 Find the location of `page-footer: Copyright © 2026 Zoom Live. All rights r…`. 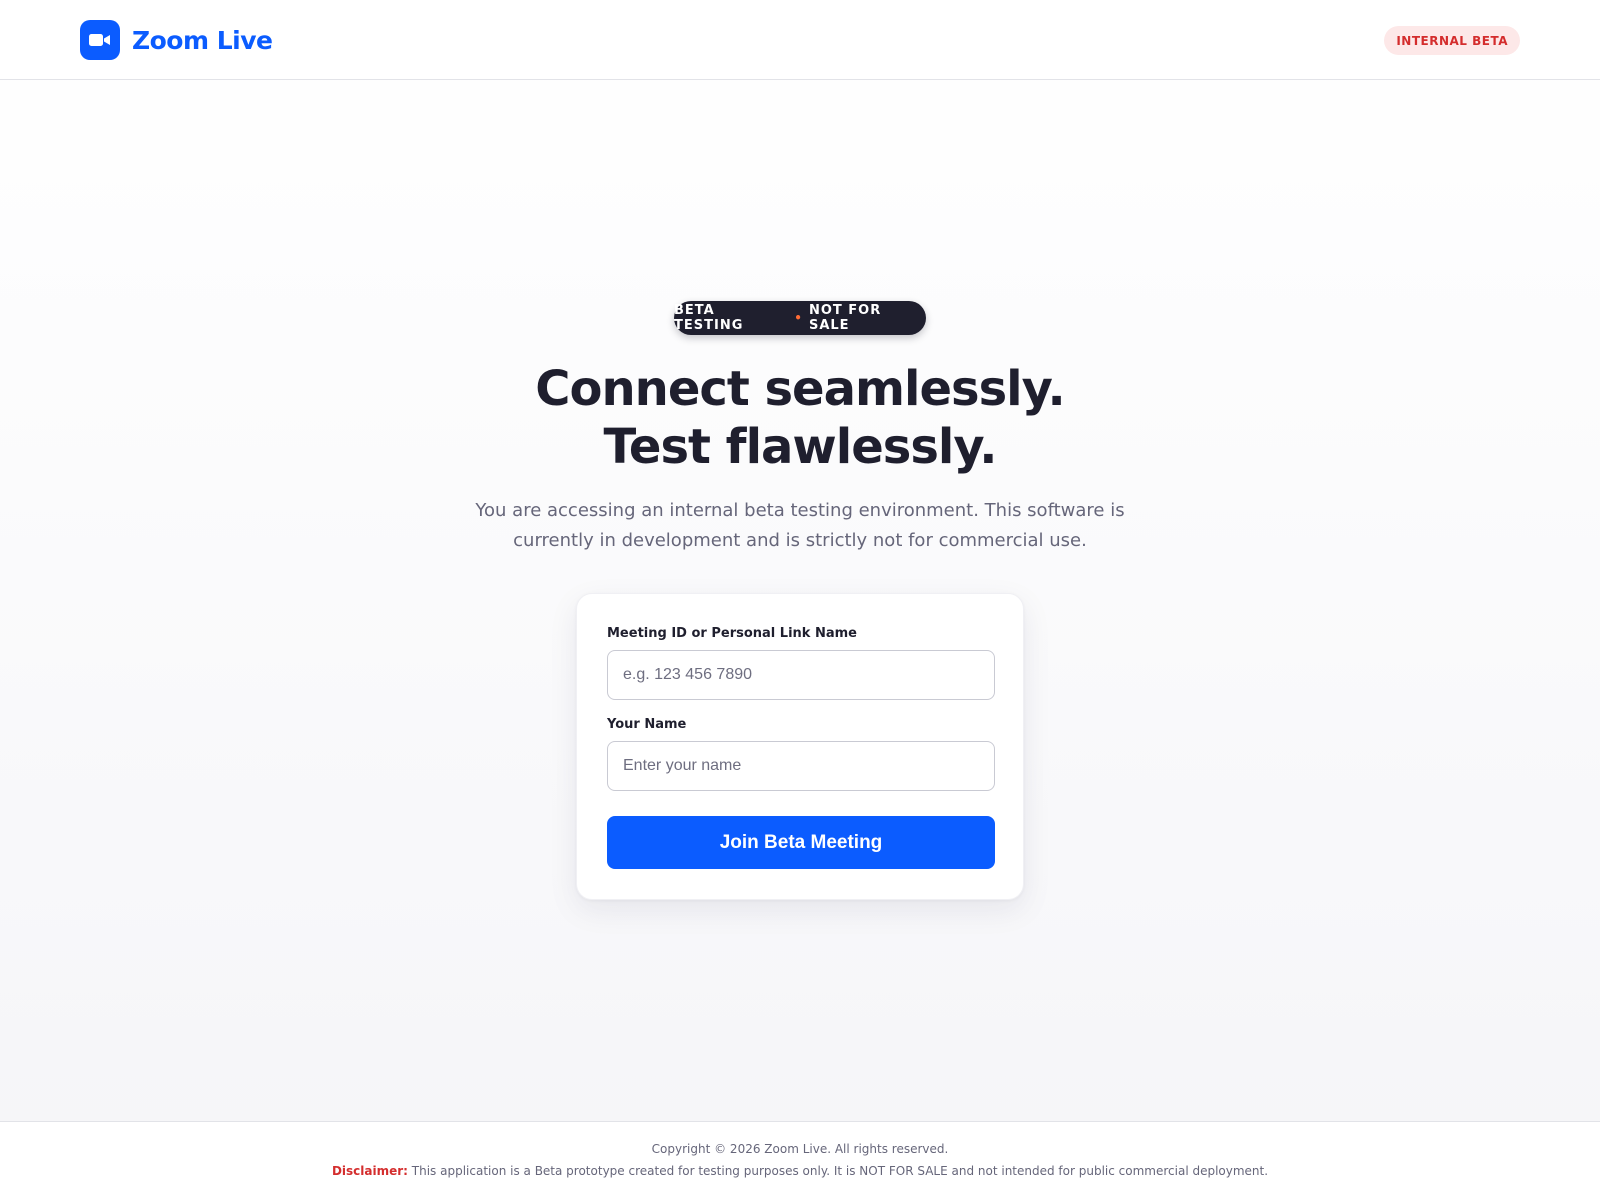

page-footer: Copyright © 2026 Zoom Live. All rights r… is located at coordinates (800, 1160).